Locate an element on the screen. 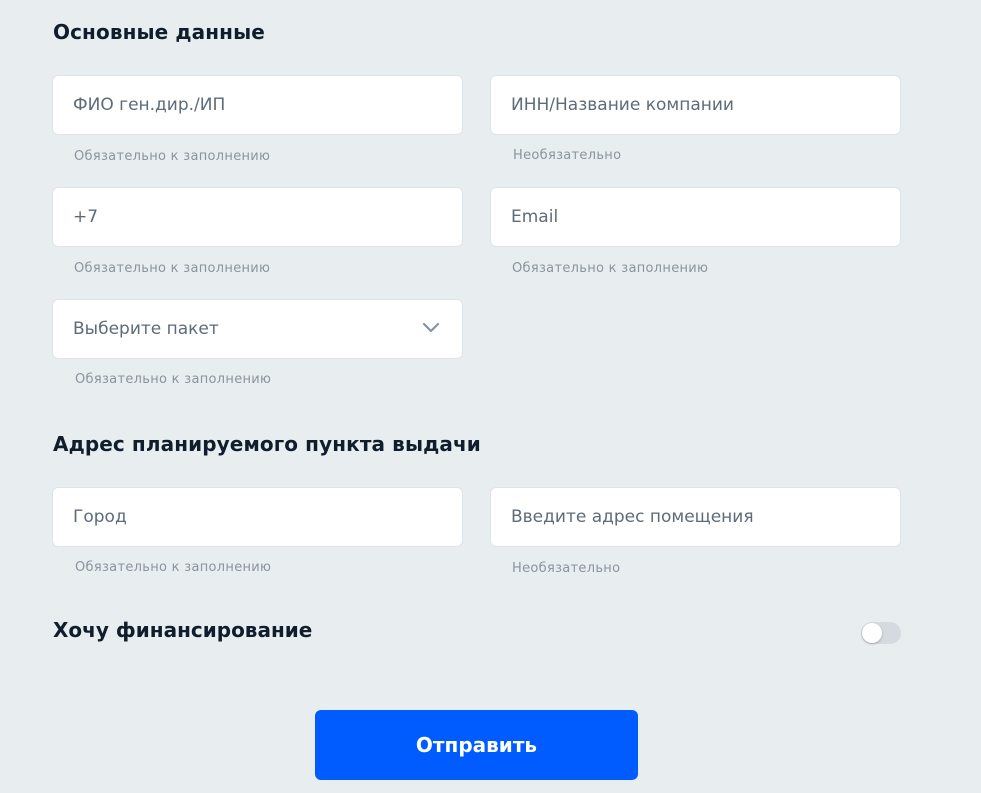 This screenshot has width=981, height=793. city-field is located at coordinates (257, 517).